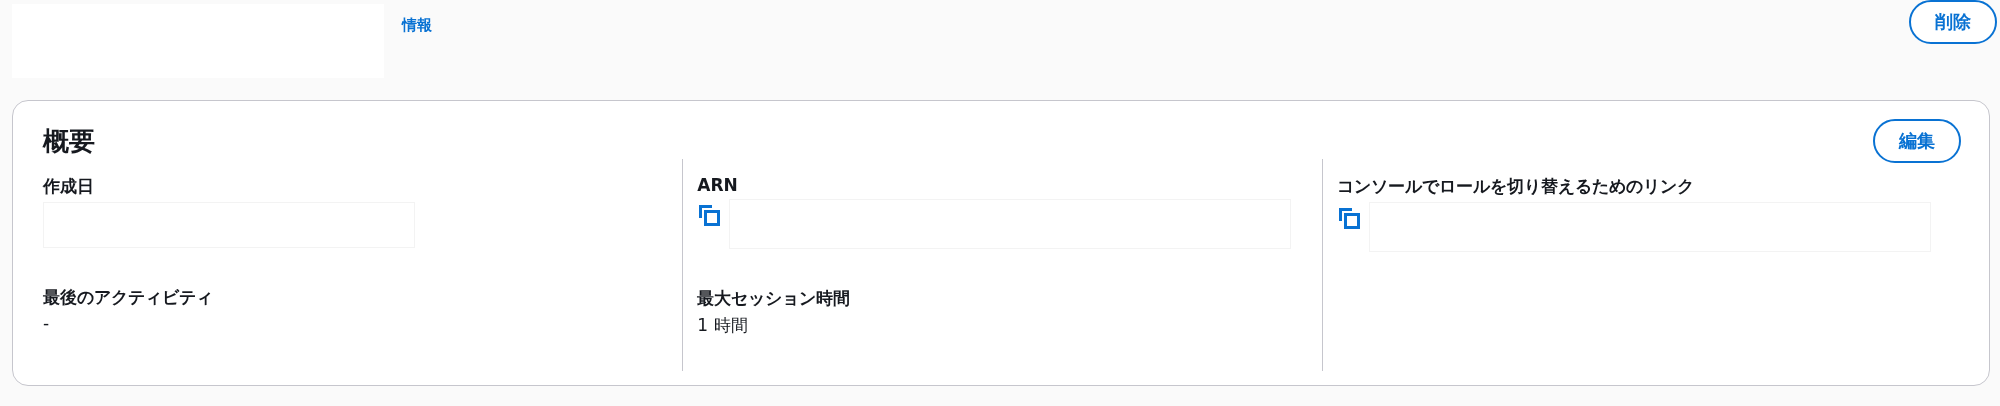  Describe the element at coordinates (128, 297) in the screenshot. I see `field-label: 最後のアクティビティ` at that location.